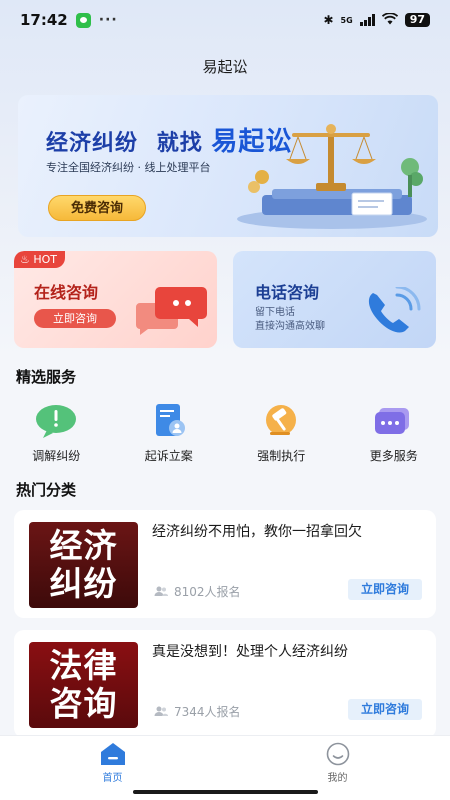  I want to click on online-consult-card: ♨ HOT 在线咨询 立即咨询, so click(115, 299).